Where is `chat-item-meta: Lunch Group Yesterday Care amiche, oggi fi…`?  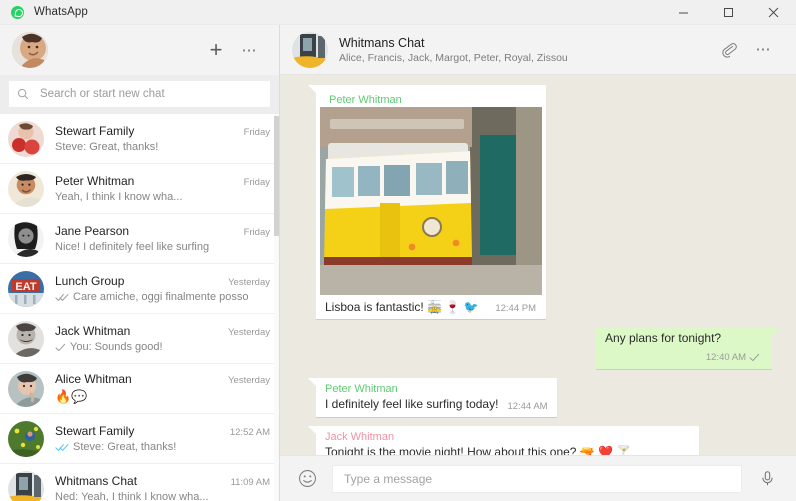 chat-item-meta: Lunch Group Yesterday Care amiche, oggi fi… is located at coordinates (162, 289).